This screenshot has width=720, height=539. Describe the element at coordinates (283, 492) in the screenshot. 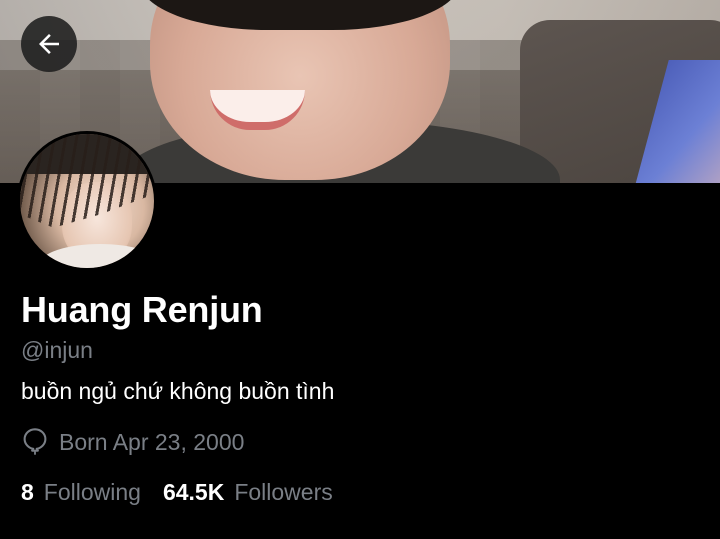

I see `followers-label: Followers` at that location.